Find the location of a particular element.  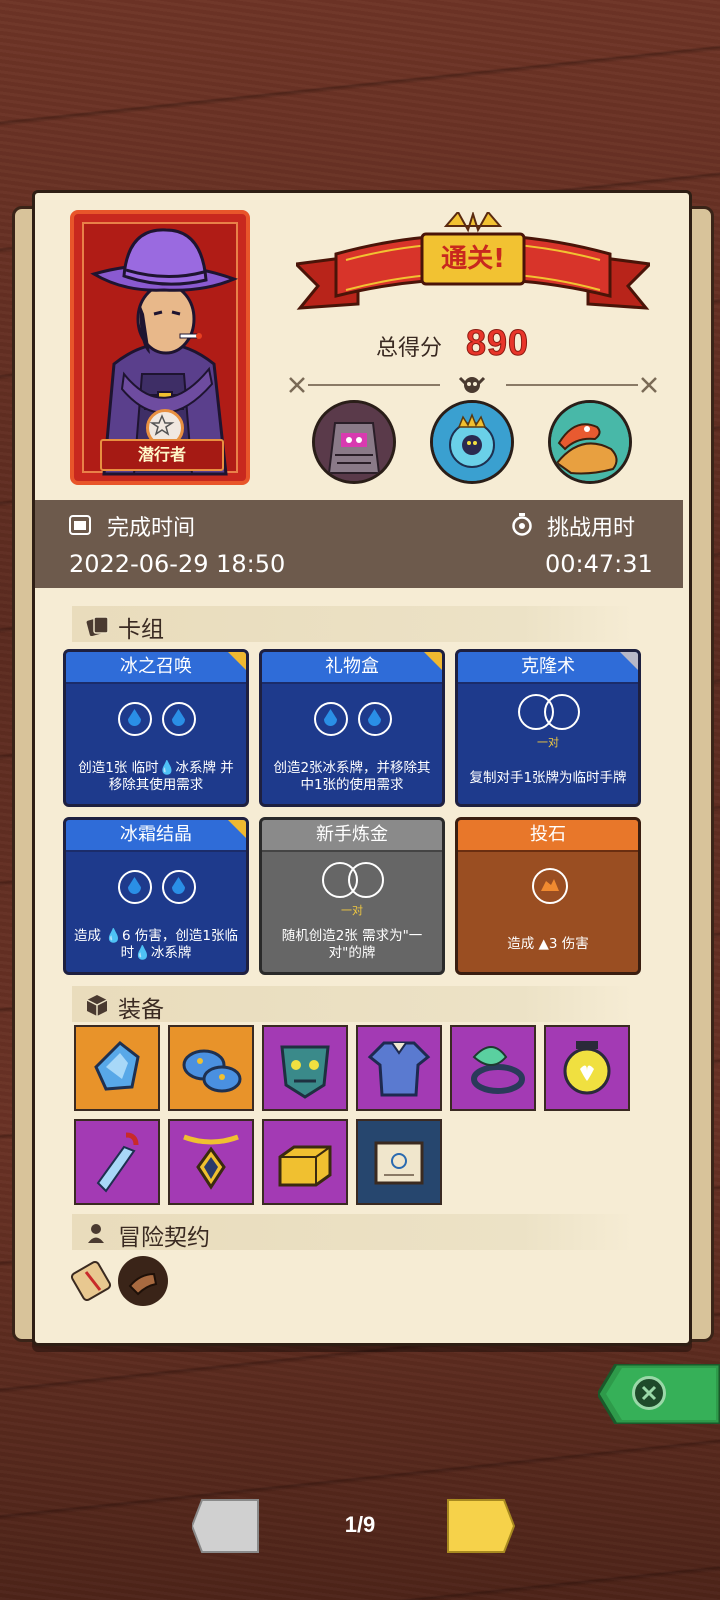

gold-bar-icon is located at coordinates (305, 1162).